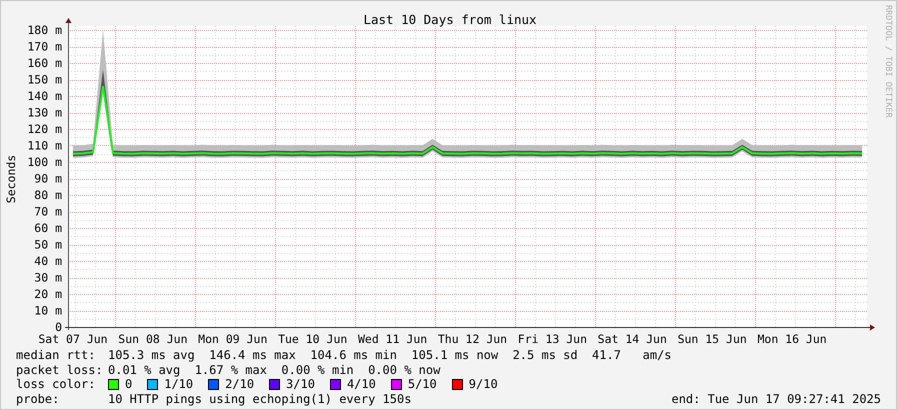  What do you see at coordinates (44, 129) in the screenshot?
I see `y-tick-label: 120 m` at bounding box center [44, 129].